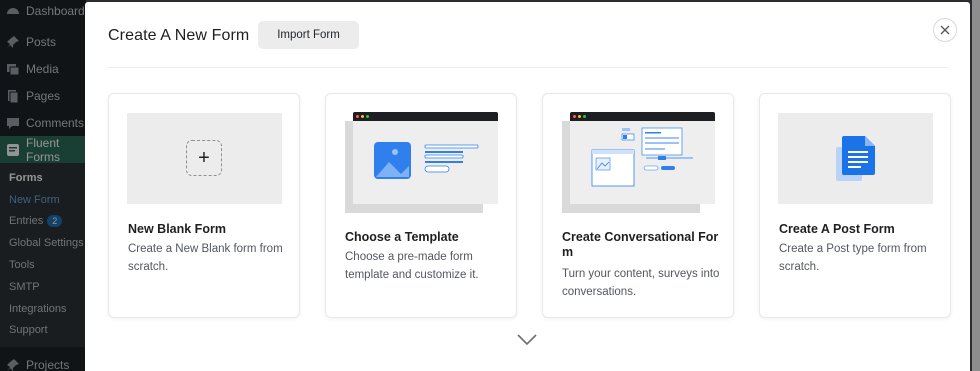 The image size is (980, 371). Describe the element at coordinates (527, 340) in the screenshot. I see `chevron-down-icon` at that location.